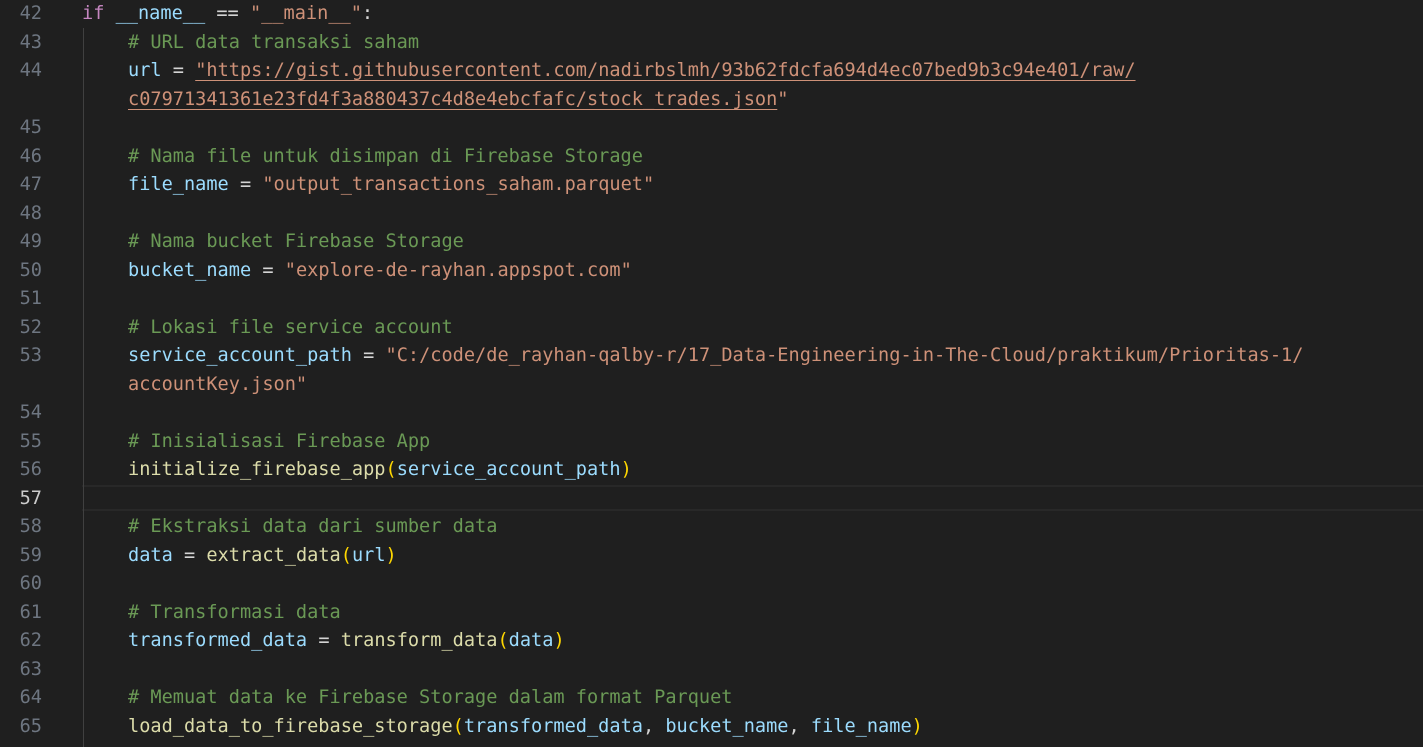 This screenshot has height=747, width=1423. I want to click on line-number: 58, so click(30, 526).